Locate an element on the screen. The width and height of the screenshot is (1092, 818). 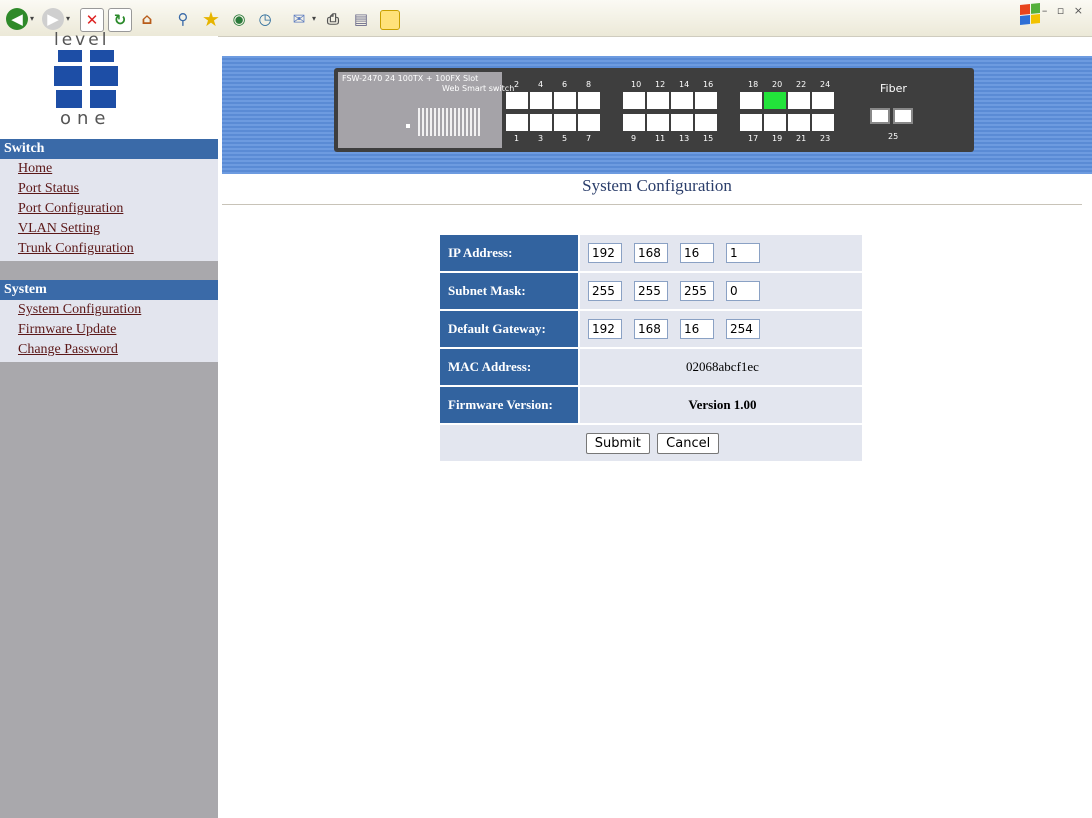
title-divider is located at coordinates (652, 204).